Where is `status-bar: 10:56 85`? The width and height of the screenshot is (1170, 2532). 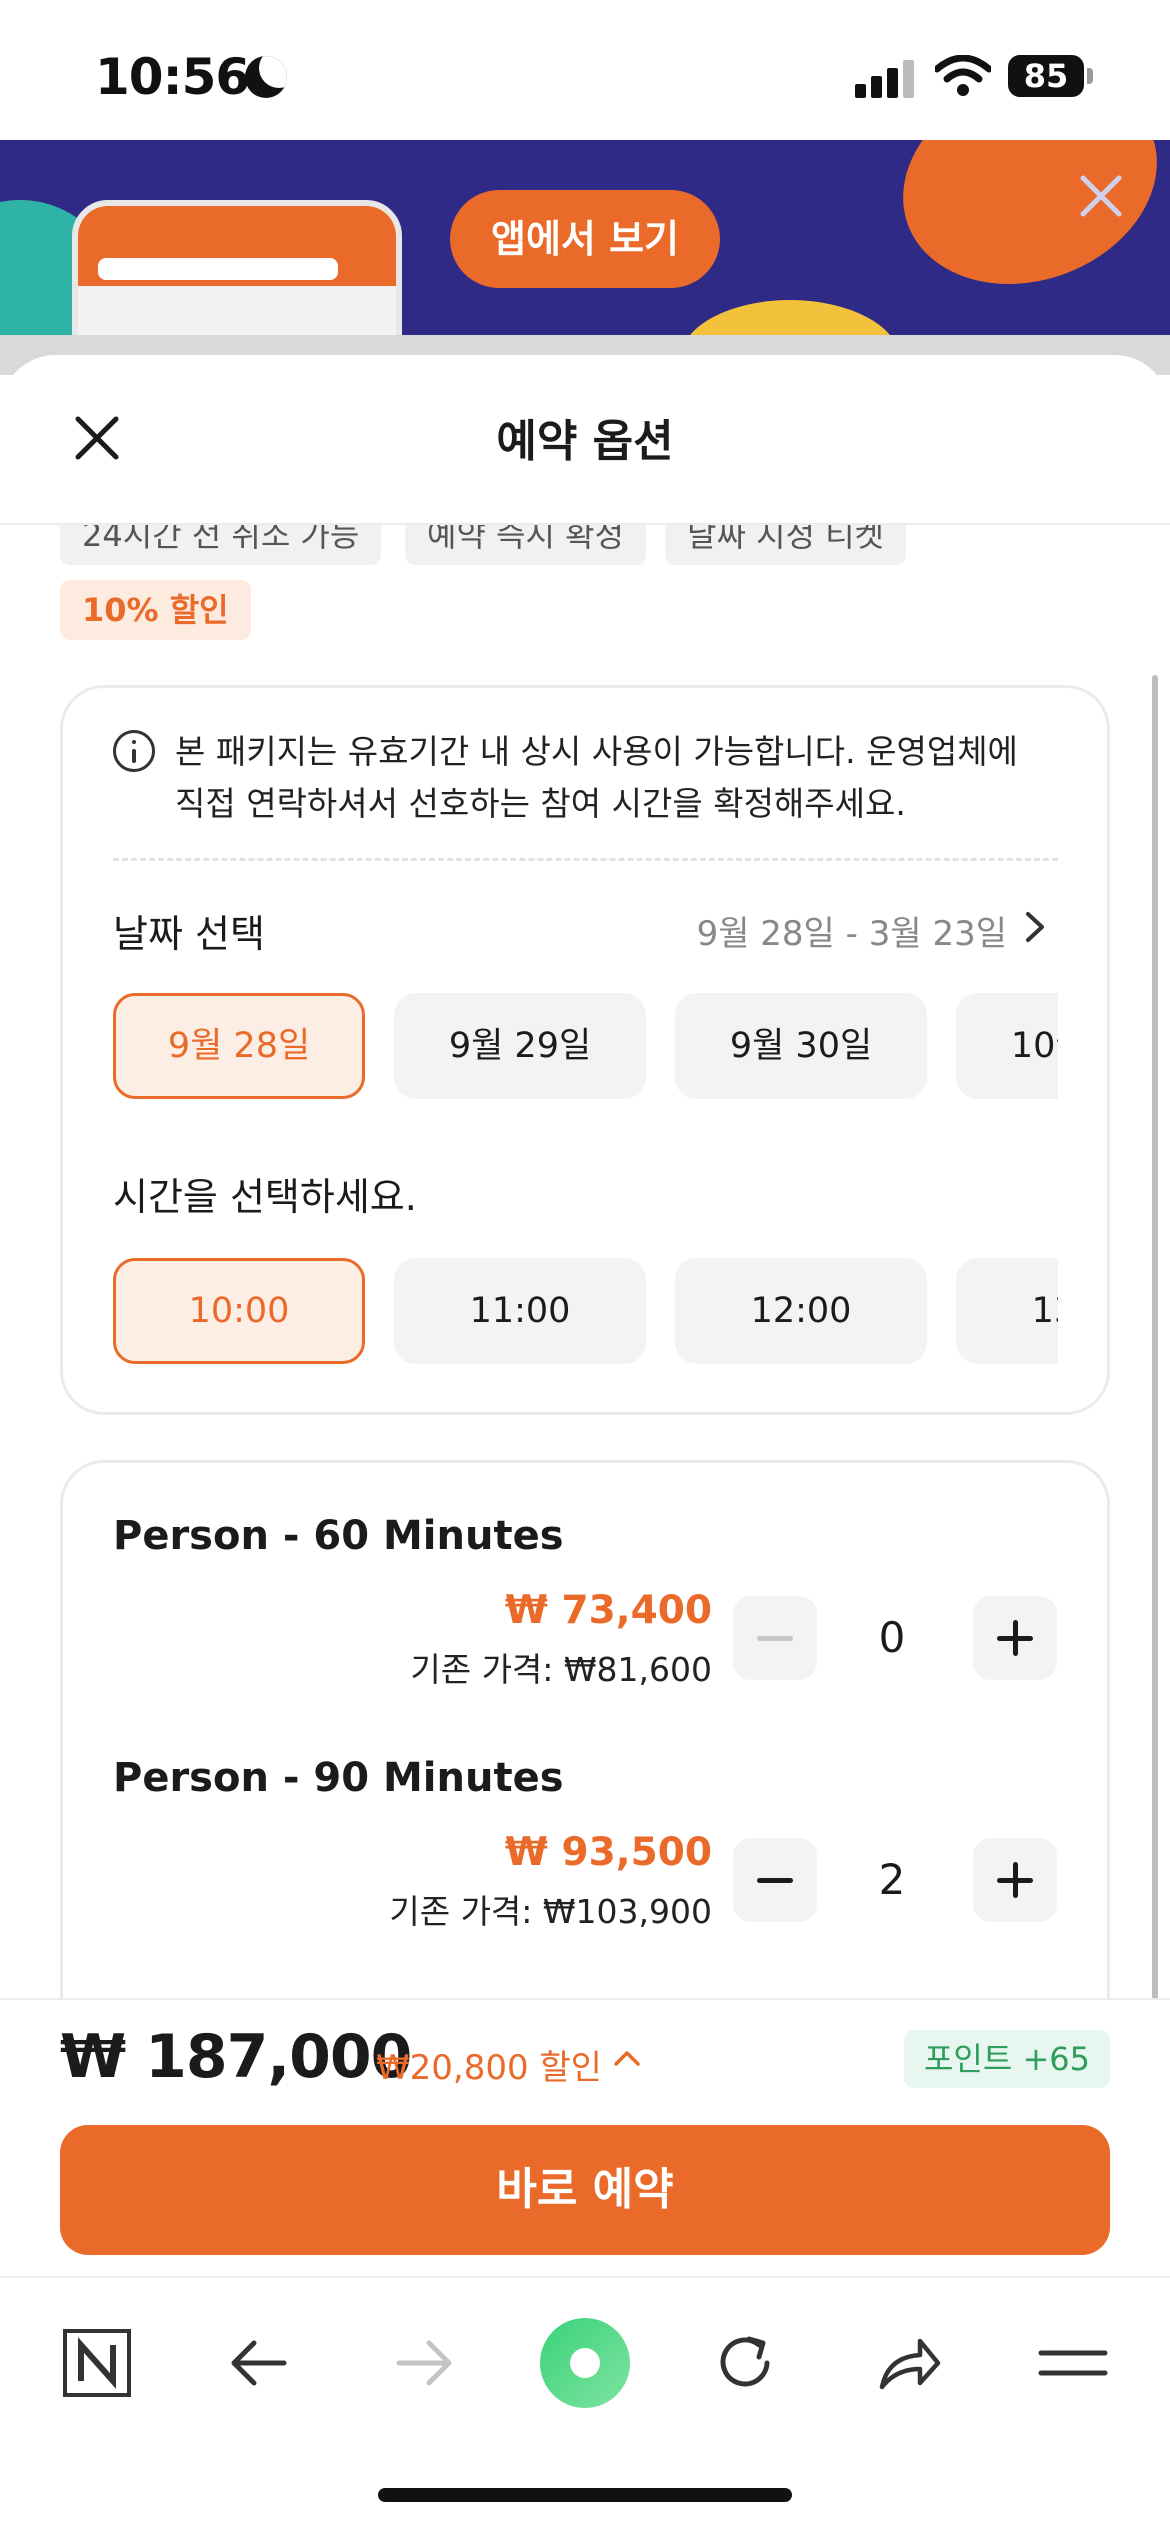 status-bar: 10:56 85 is located at coordinates (585, 70).